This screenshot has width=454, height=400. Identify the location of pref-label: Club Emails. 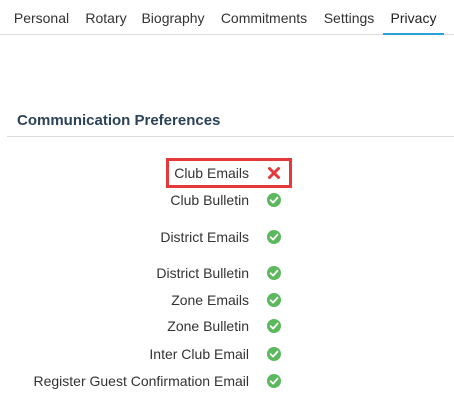
(211, 173).